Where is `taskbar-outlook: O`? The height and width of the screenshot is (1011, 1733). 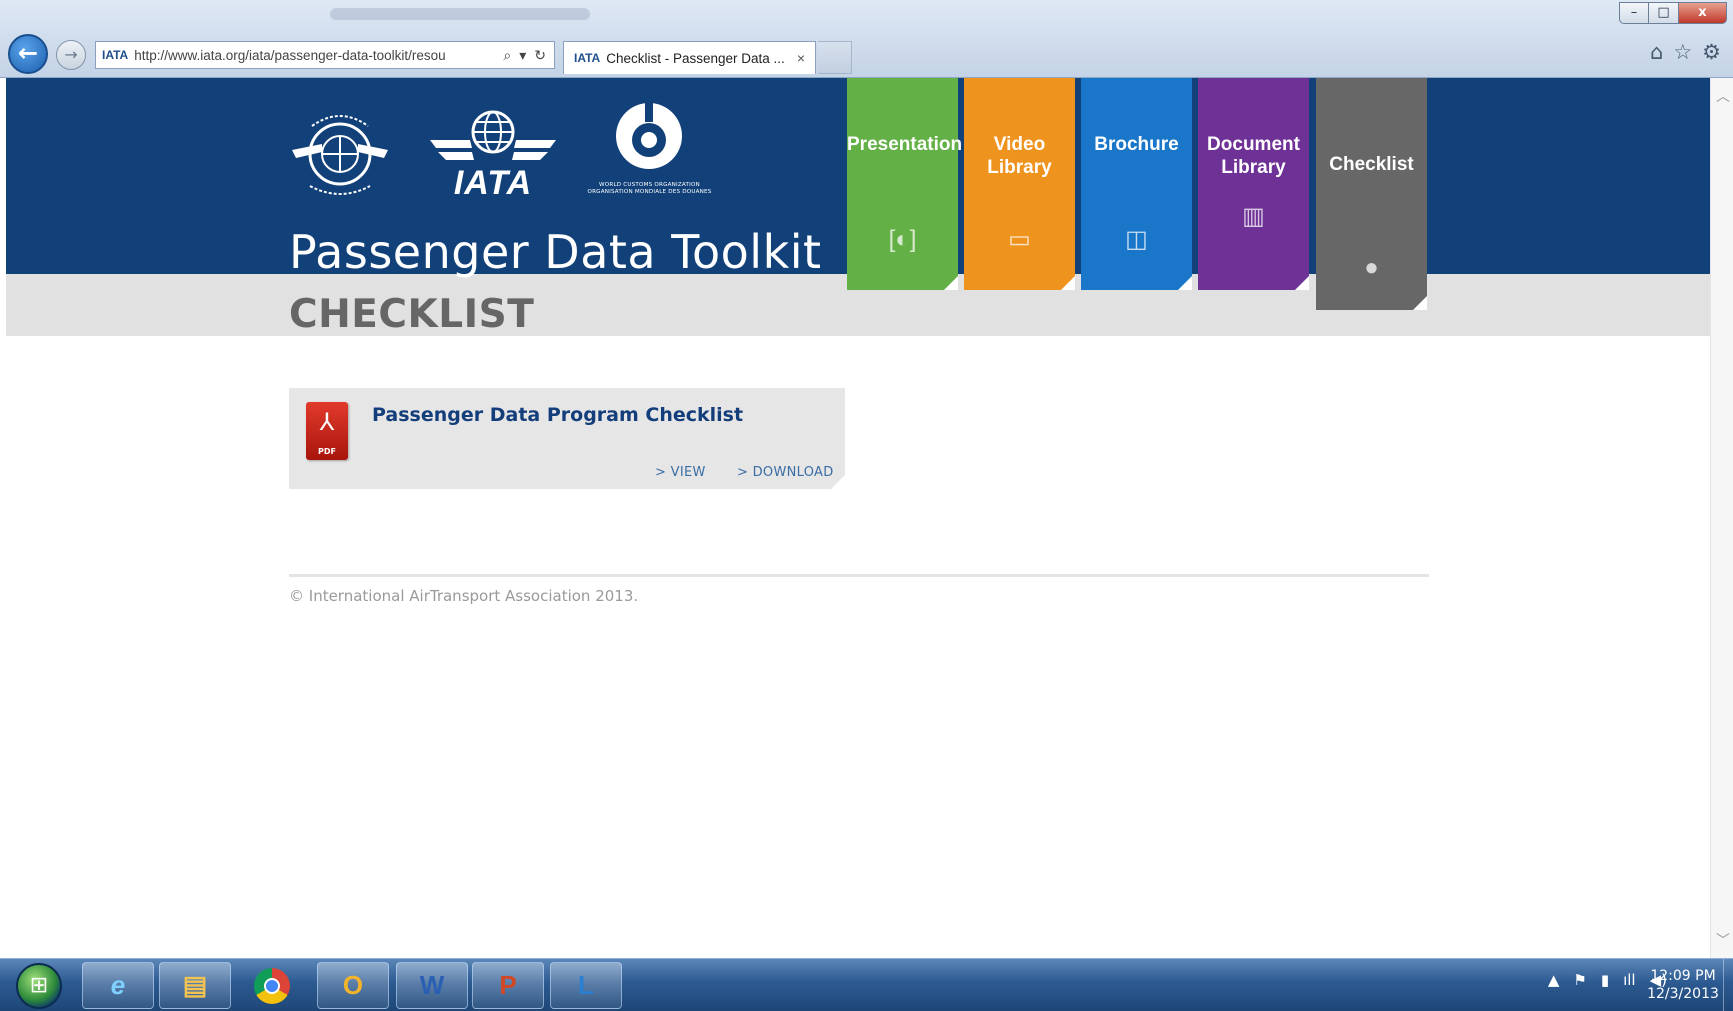 taskbar-outlook: O is located at coordinates (353, 985).